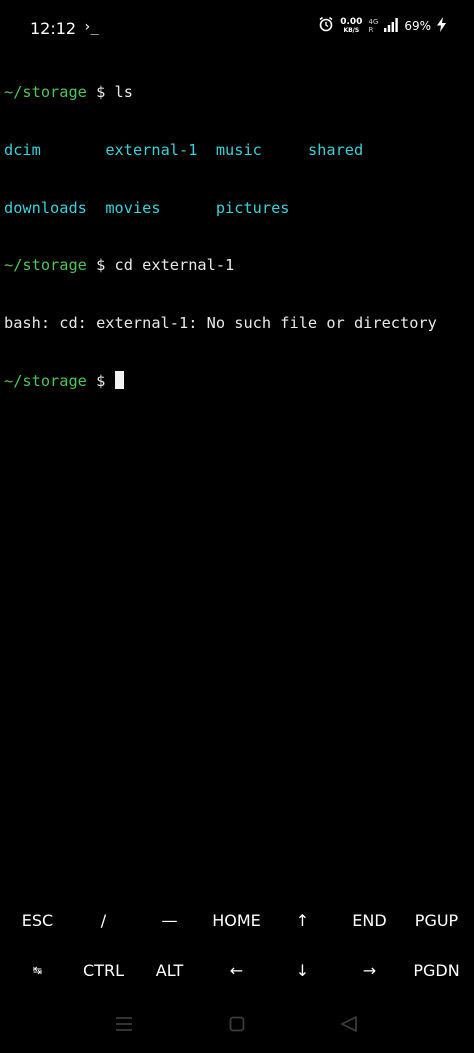 The height and width of the screenshot is (1053, 474). What do you see at coordinates (436, 970) in the screenshot?
I see `pgdn-key: PGDN` at bounding box center [436, 970].